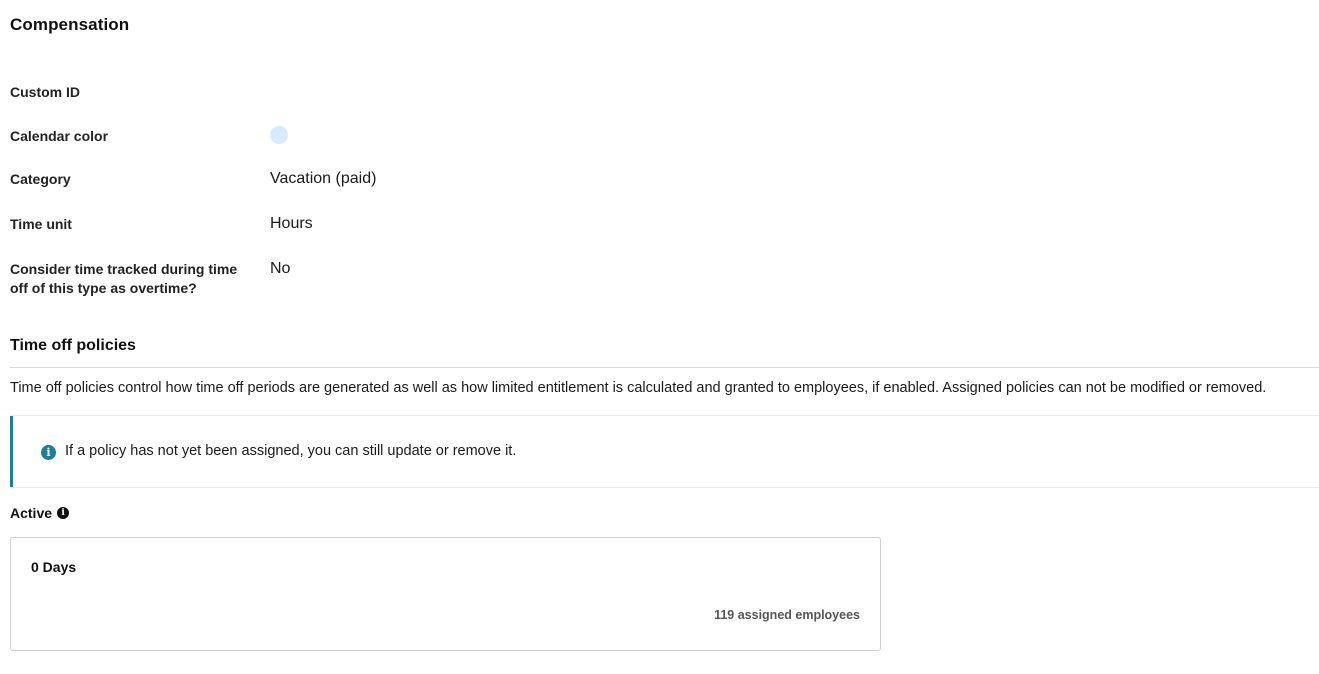  I want to click on category-value: Vacation (paid), so click(323, 178).